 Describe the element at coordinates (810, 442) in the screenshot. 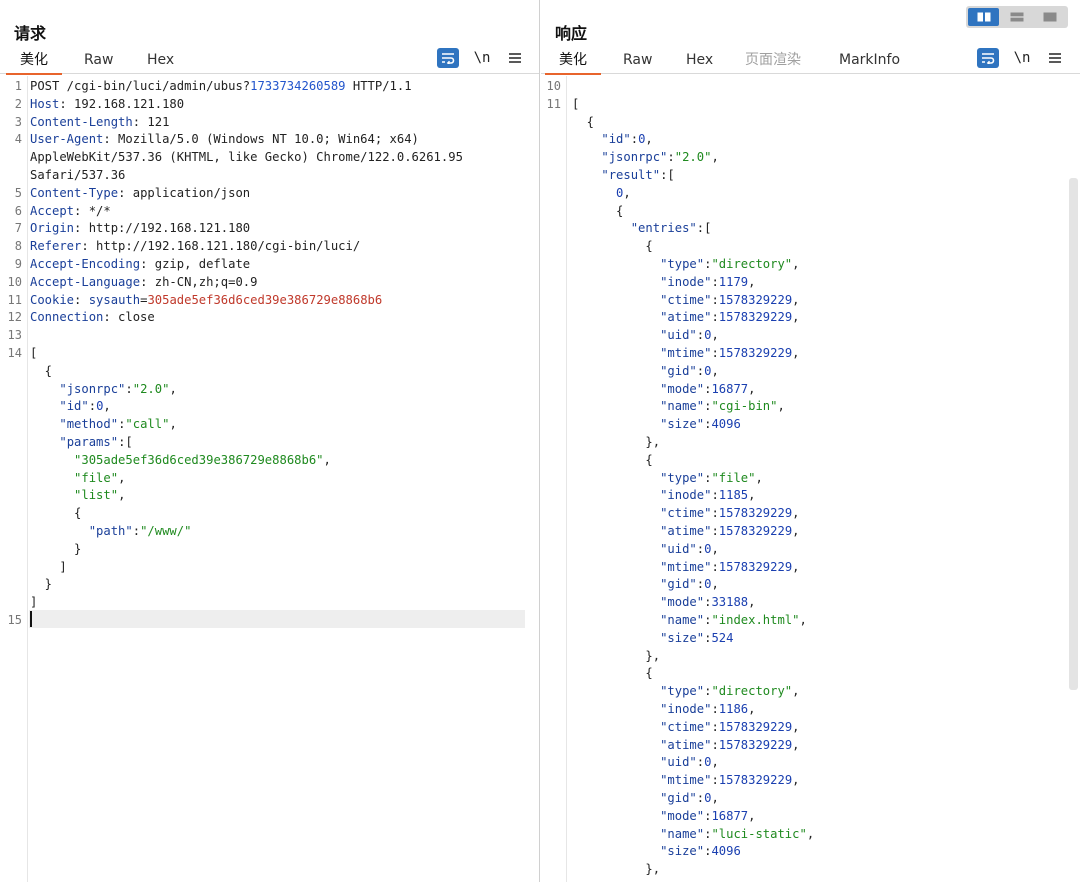

I see `code-line: },` at that location.